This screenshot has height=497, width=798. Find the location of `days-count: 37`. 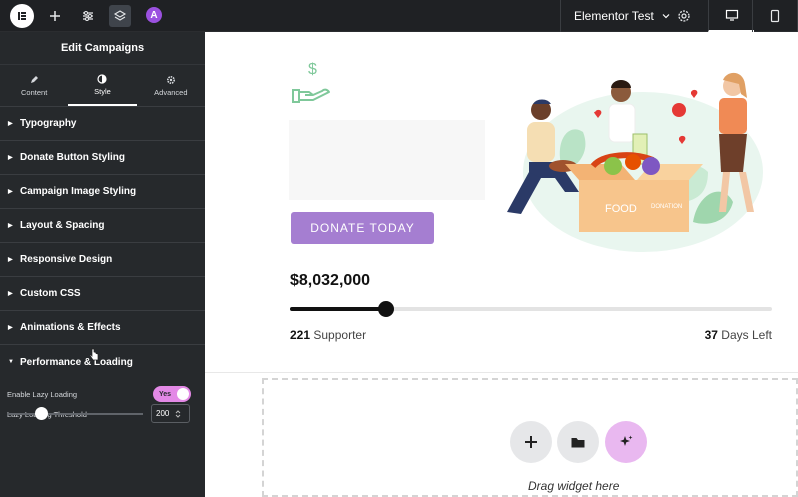

days-count: 37 is located at coordinates (711, 335).